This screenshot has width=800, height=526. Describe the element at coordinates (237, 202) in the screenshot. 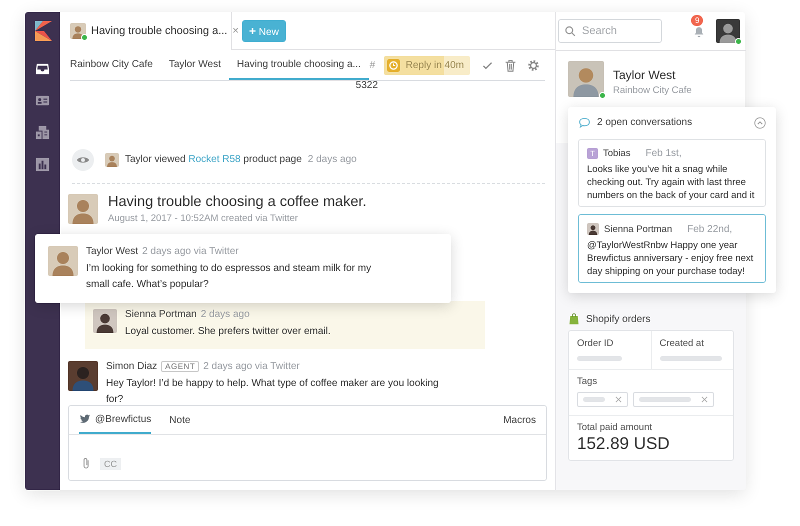

I see `conversation-title: Having trouble choosing a coffee maker.` at that location.